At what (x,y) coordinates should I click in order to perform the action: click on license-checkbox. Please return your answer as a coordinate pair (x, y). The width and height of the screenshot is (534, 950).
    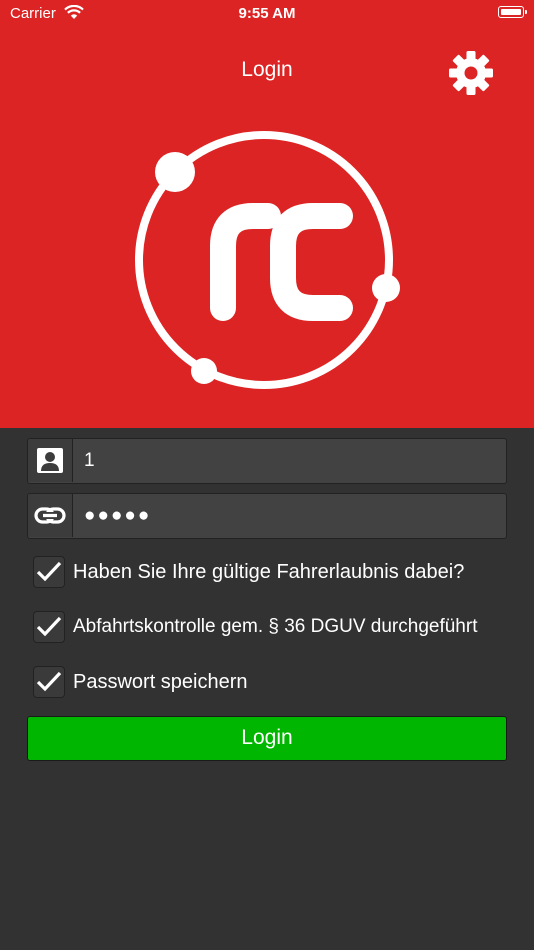
    Looking at the image, I should click on (49, 572).